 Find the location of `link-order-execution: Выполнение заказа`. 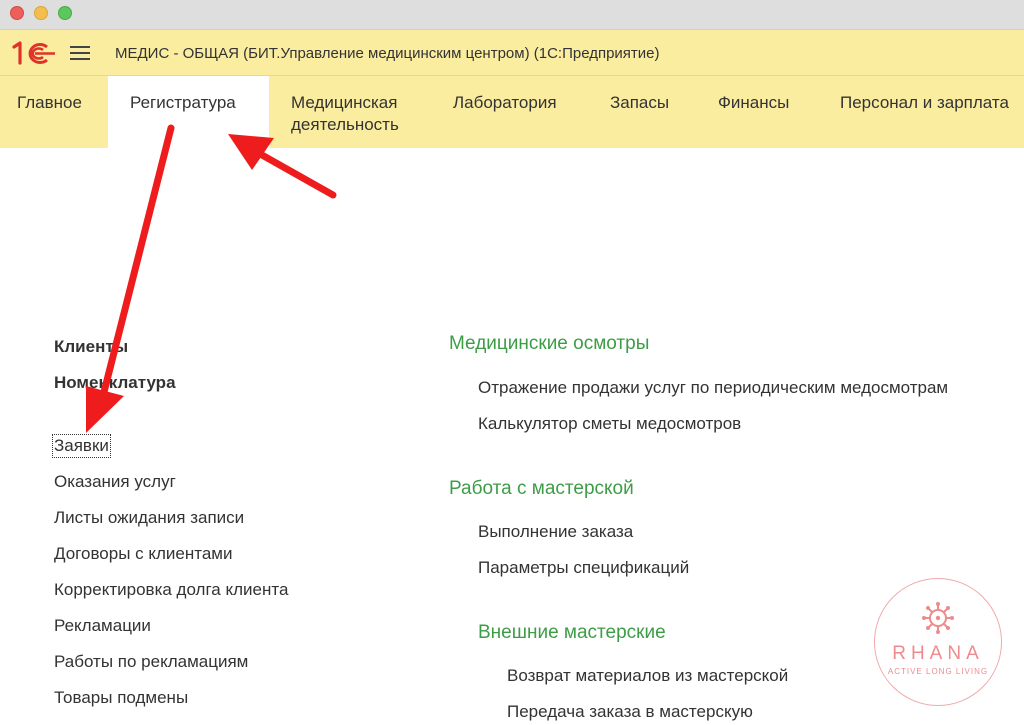

link-order-execution: Выполнение заказа is located at coordinates (555, 532).